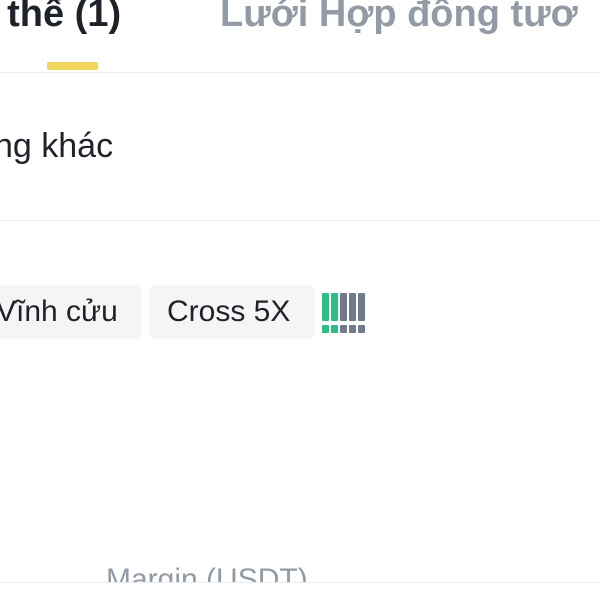 The height and width of the screenshot is (600, 600). I want to click on margin-mode-badge: Cross 5X, so click(232, 312).